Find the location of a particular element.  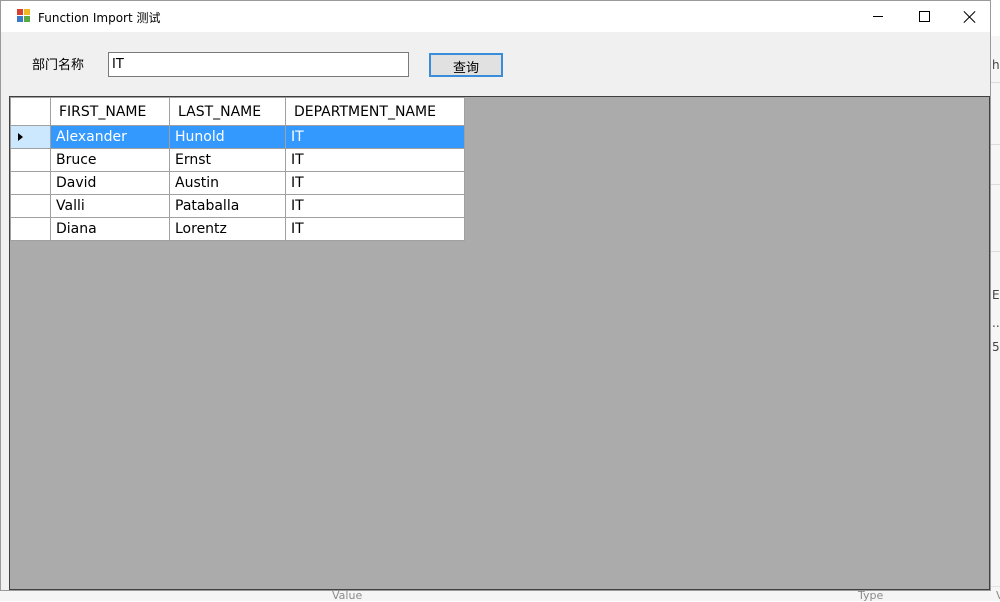

close-button is located at coordinates (970, 16).